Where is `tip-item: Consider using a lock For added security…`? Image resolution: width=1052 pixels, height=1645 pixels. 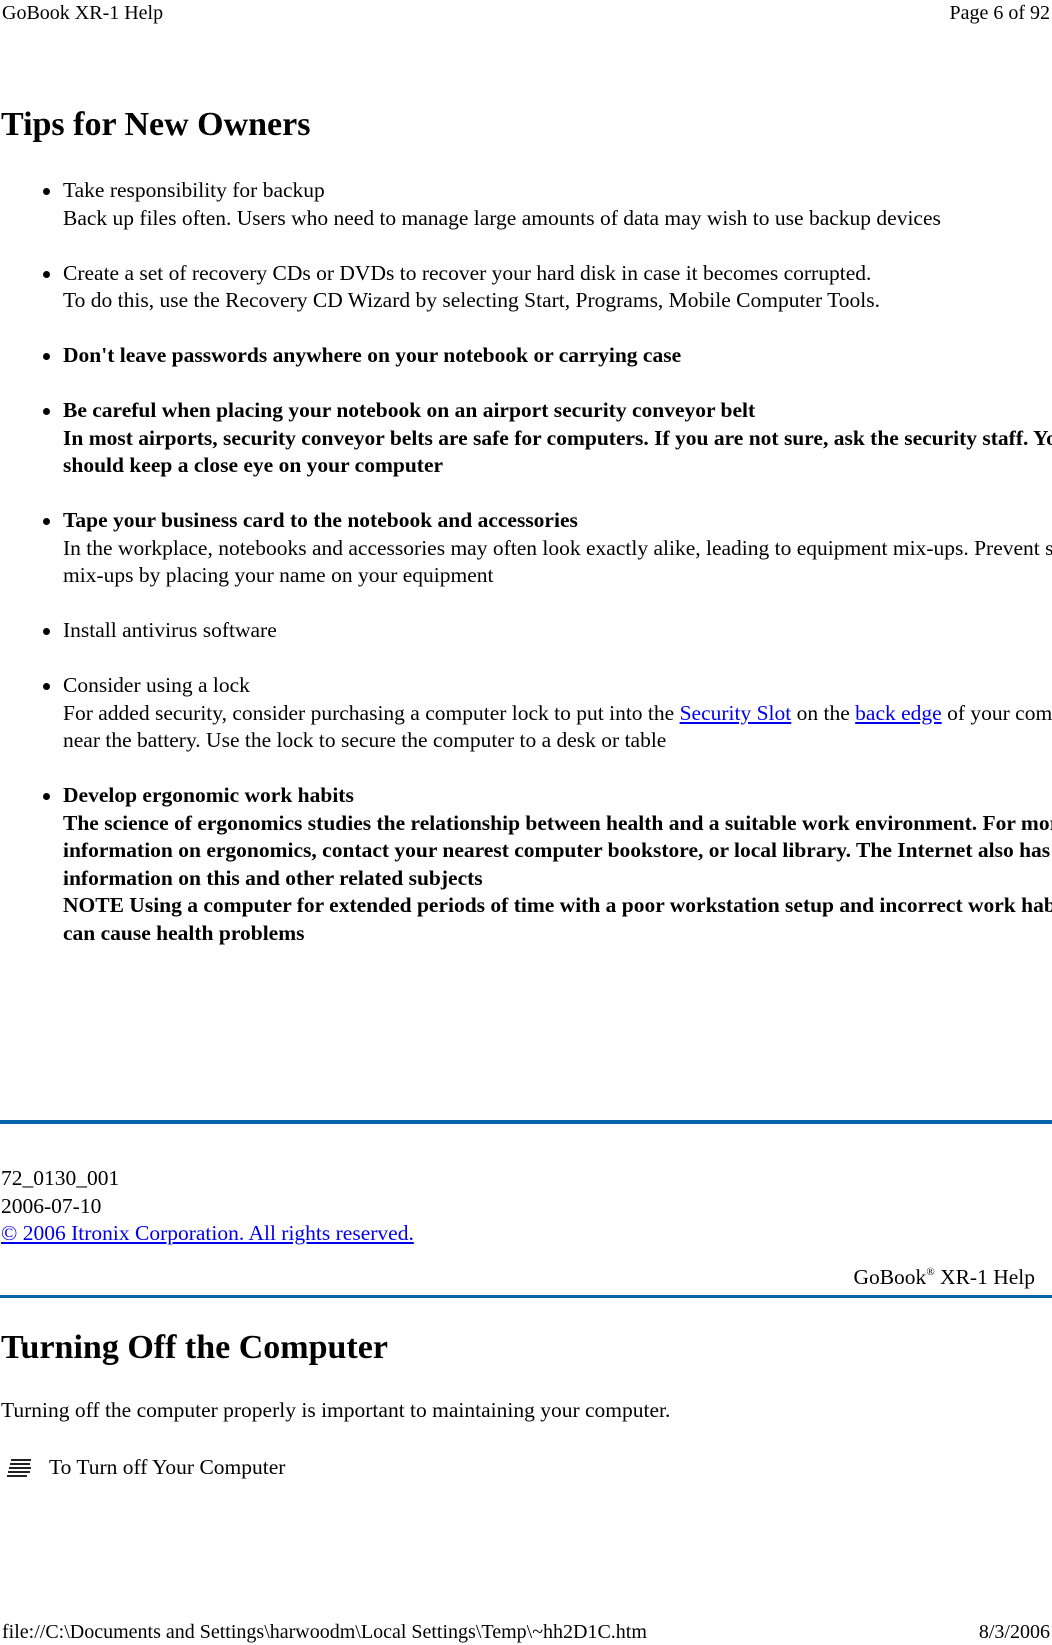 tip-item: Consider using a lock For added security… is located at coordinates (547, 713).